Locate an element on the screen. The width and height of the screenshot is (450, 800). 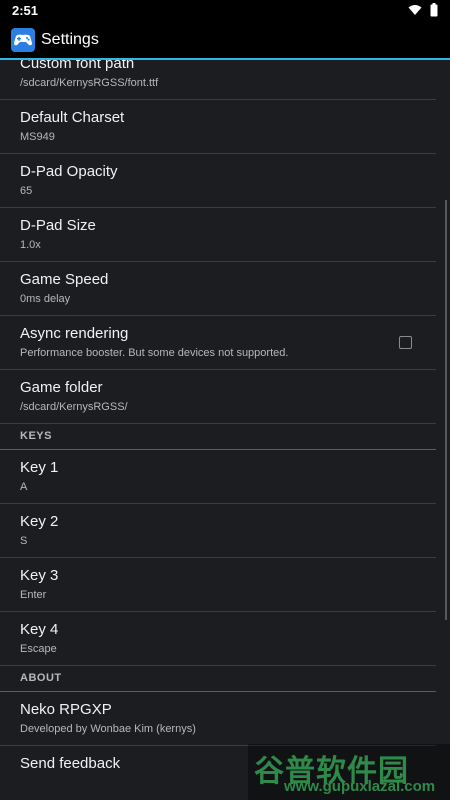
pref-summary: Escape is located at coordinates (38, 649).